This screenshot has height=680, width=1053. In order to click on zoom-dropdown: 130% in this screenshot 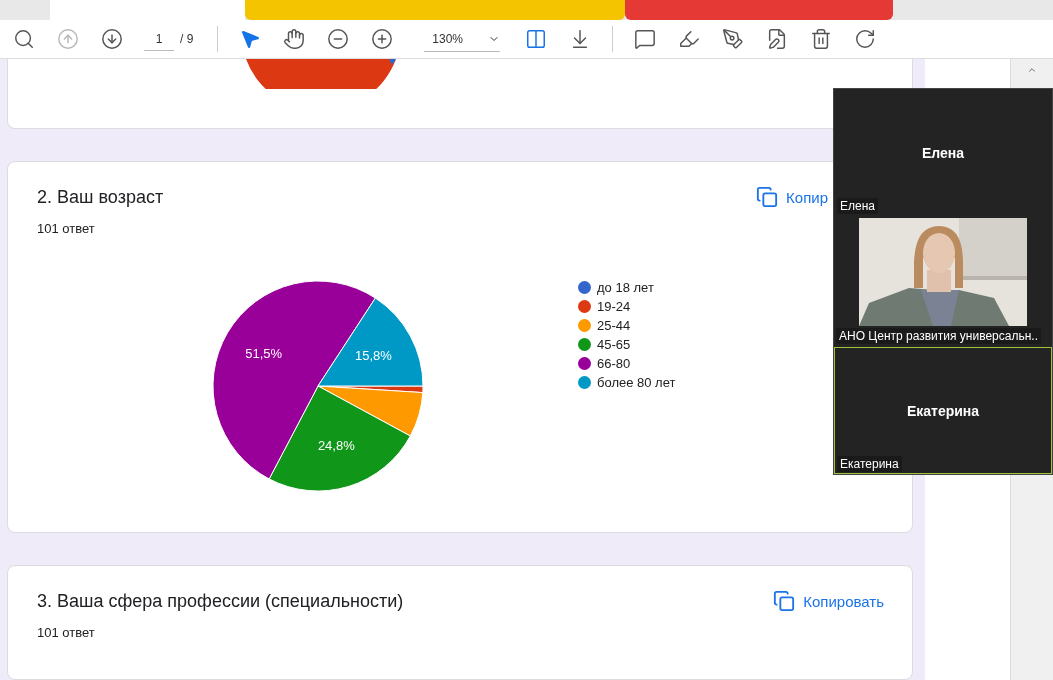, I will do `click(462, 39)`.